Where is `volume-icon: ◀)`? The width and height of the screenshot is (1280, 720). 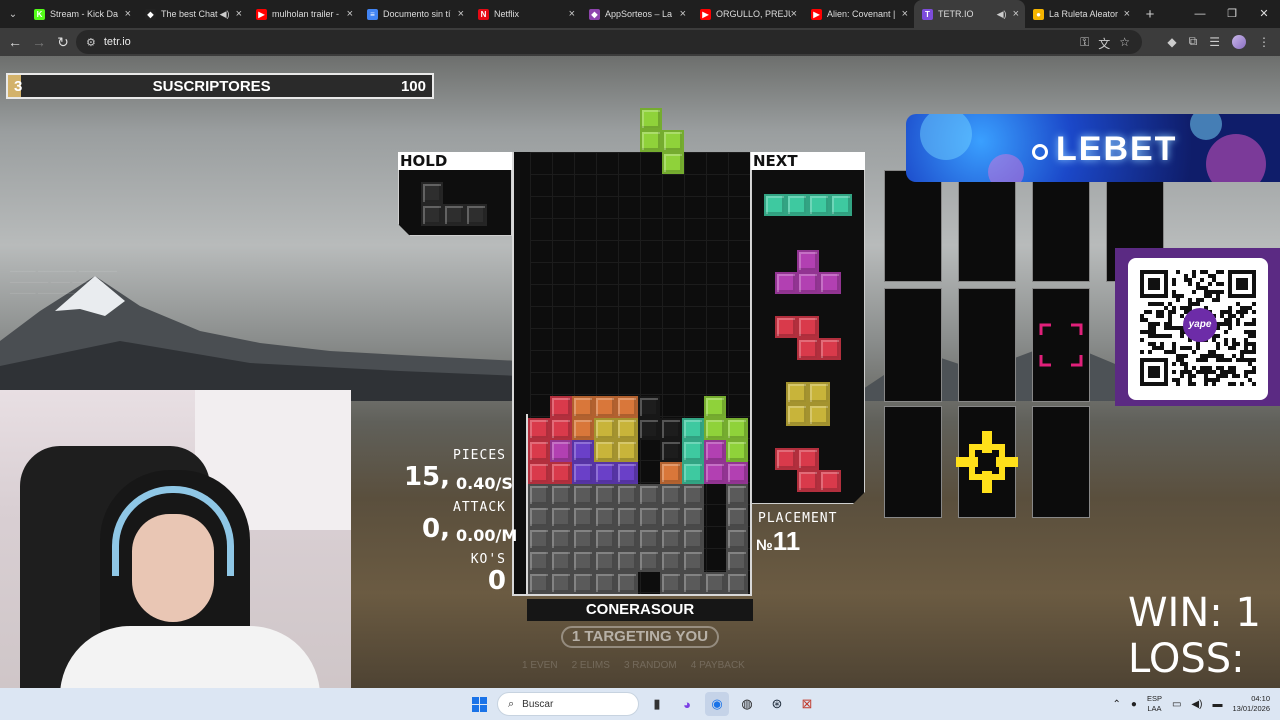
volume-icon: ◀) is located at coordinates (1196, 704).